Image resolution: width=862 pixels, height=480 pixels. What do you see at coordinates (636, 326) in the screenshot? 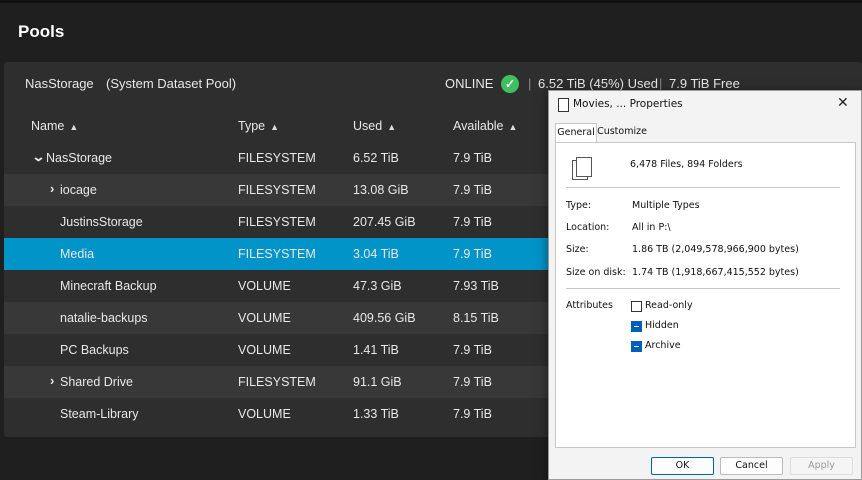
I see `hidden-checkbox` at bounding box center [636, 326].